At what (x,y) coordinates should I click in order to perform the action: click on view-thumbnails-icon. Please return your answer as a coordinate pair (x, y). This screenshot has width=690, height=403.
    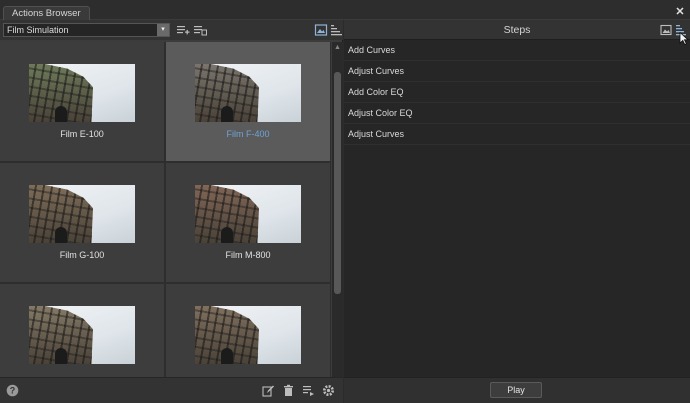
    Looking at the image, I should click on (321, 30).